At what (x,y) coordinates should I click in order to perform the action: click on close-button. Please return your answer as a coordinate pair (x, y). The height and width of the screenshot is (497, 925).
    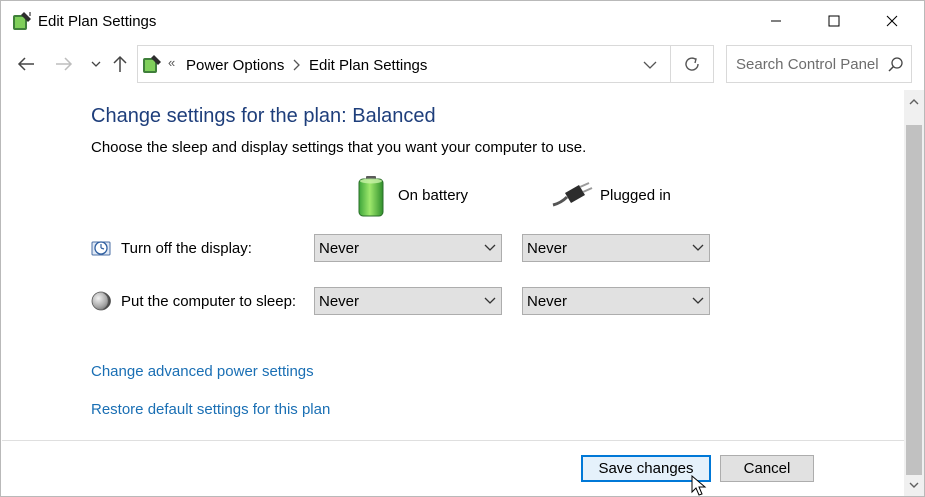
    Looking at the image, I should click on (892, 21).